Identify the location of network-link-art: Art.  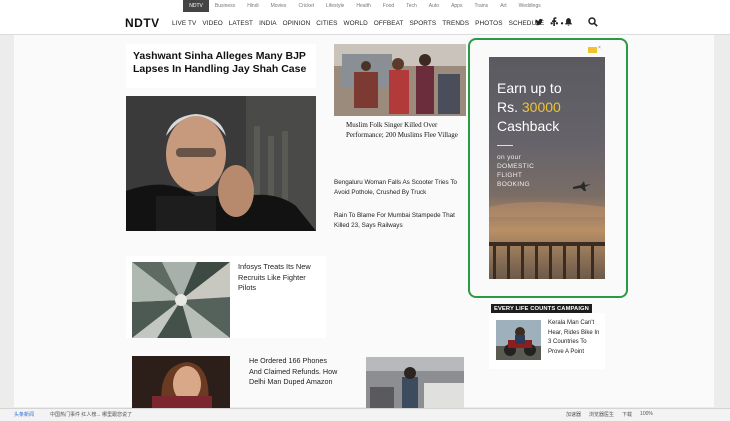
(503, 6).